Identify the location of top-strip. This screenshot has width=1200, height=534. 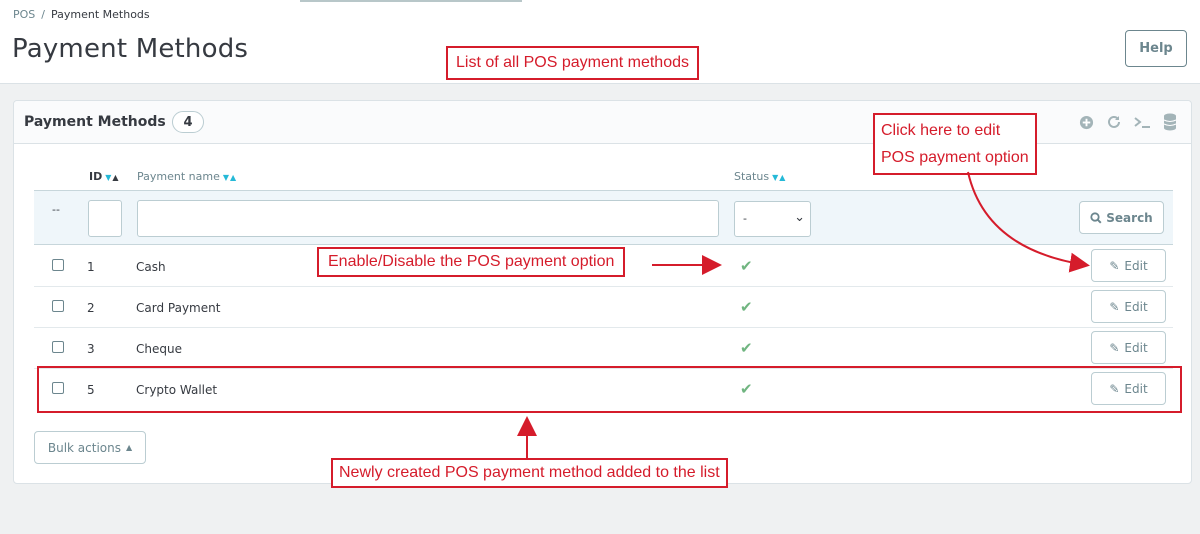
(411, 1).